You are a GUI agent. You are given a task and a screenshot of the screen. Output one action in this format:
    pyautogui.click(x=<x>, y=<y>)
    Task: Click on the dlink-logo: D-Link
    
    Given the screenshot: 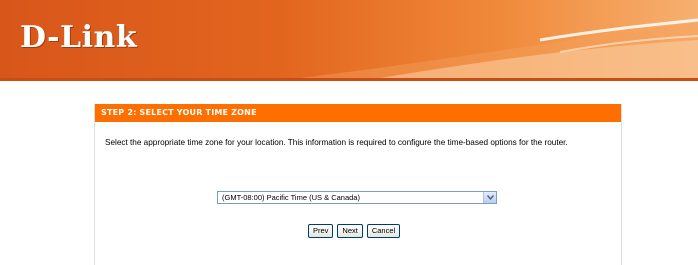 What is the action you would take?
    pyautogui.click(x=79, y=37)
    